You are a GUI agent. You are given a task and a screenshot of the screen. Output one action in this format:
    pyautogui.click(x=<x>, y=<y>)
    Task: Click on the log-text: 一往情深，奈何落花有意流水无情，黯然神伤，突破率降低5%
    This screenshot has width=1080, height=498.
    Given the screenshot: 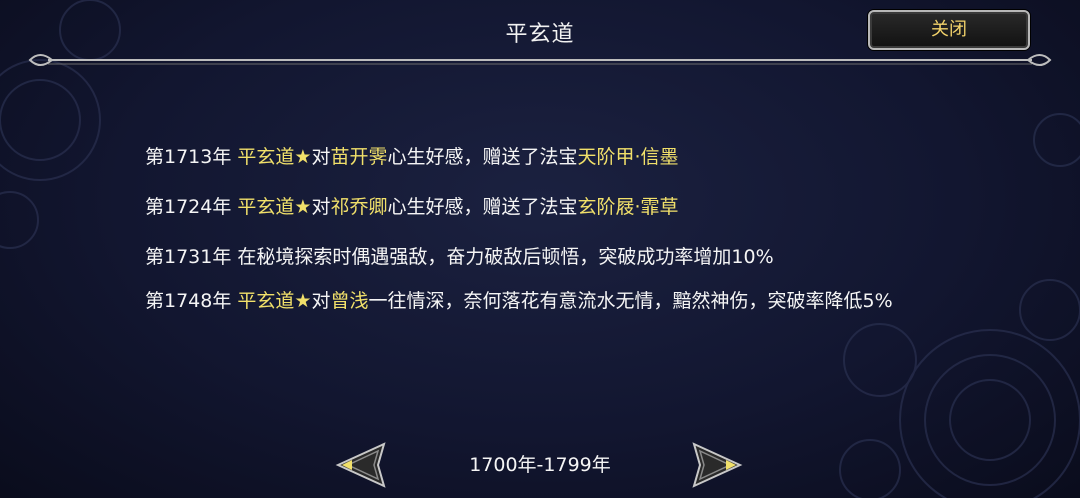 What is the action you would take?
    pyautogui.click(x=630, y=301)
    